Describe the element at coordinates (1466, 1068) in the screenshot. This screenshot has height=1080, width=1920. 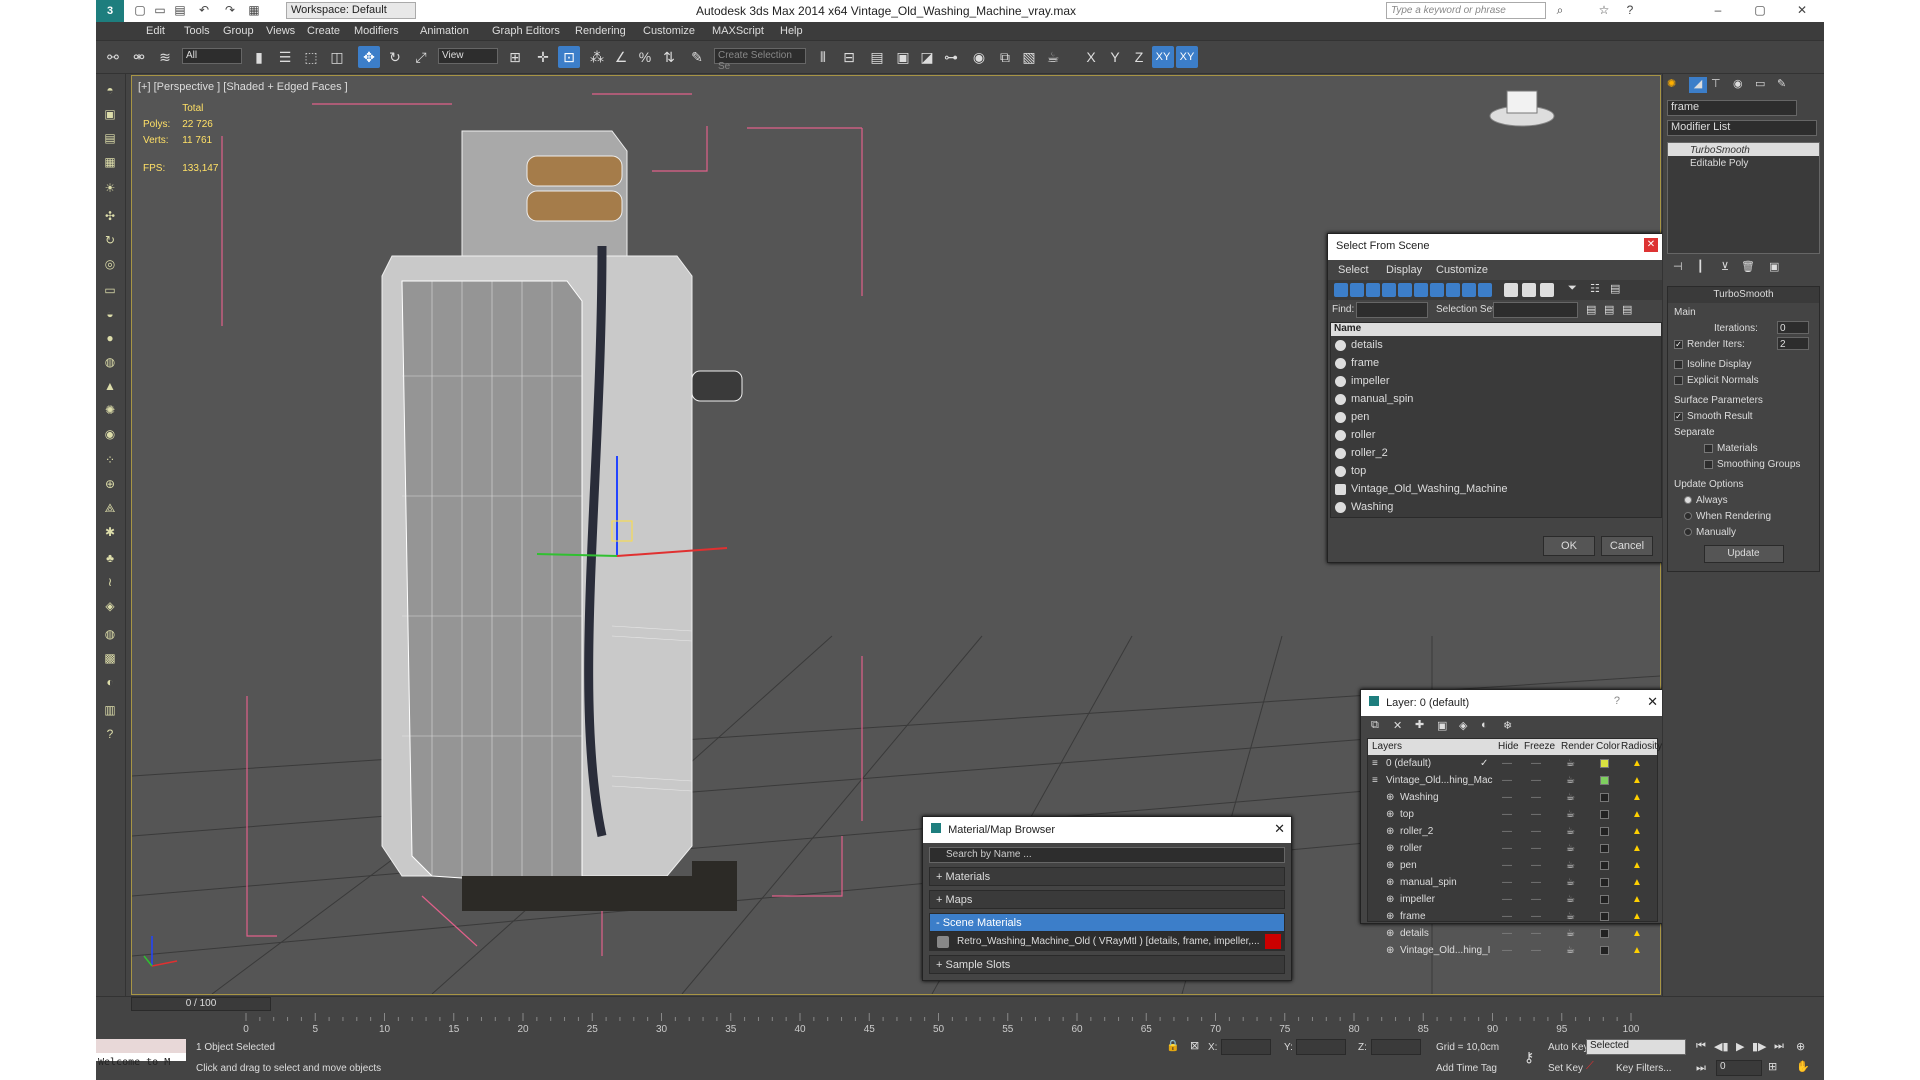
I see `add-time-tag-label: Add Time Tag` at that location.